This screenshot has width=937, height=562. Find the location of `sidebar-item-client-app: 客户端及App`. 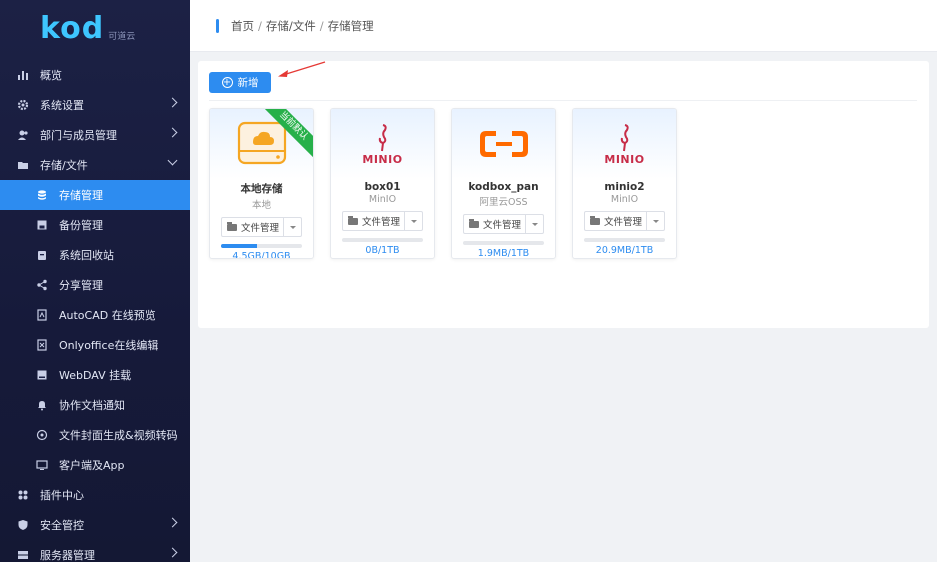

sidebar-item-client-app: 客户端及App is located at coordinates (95, 465).